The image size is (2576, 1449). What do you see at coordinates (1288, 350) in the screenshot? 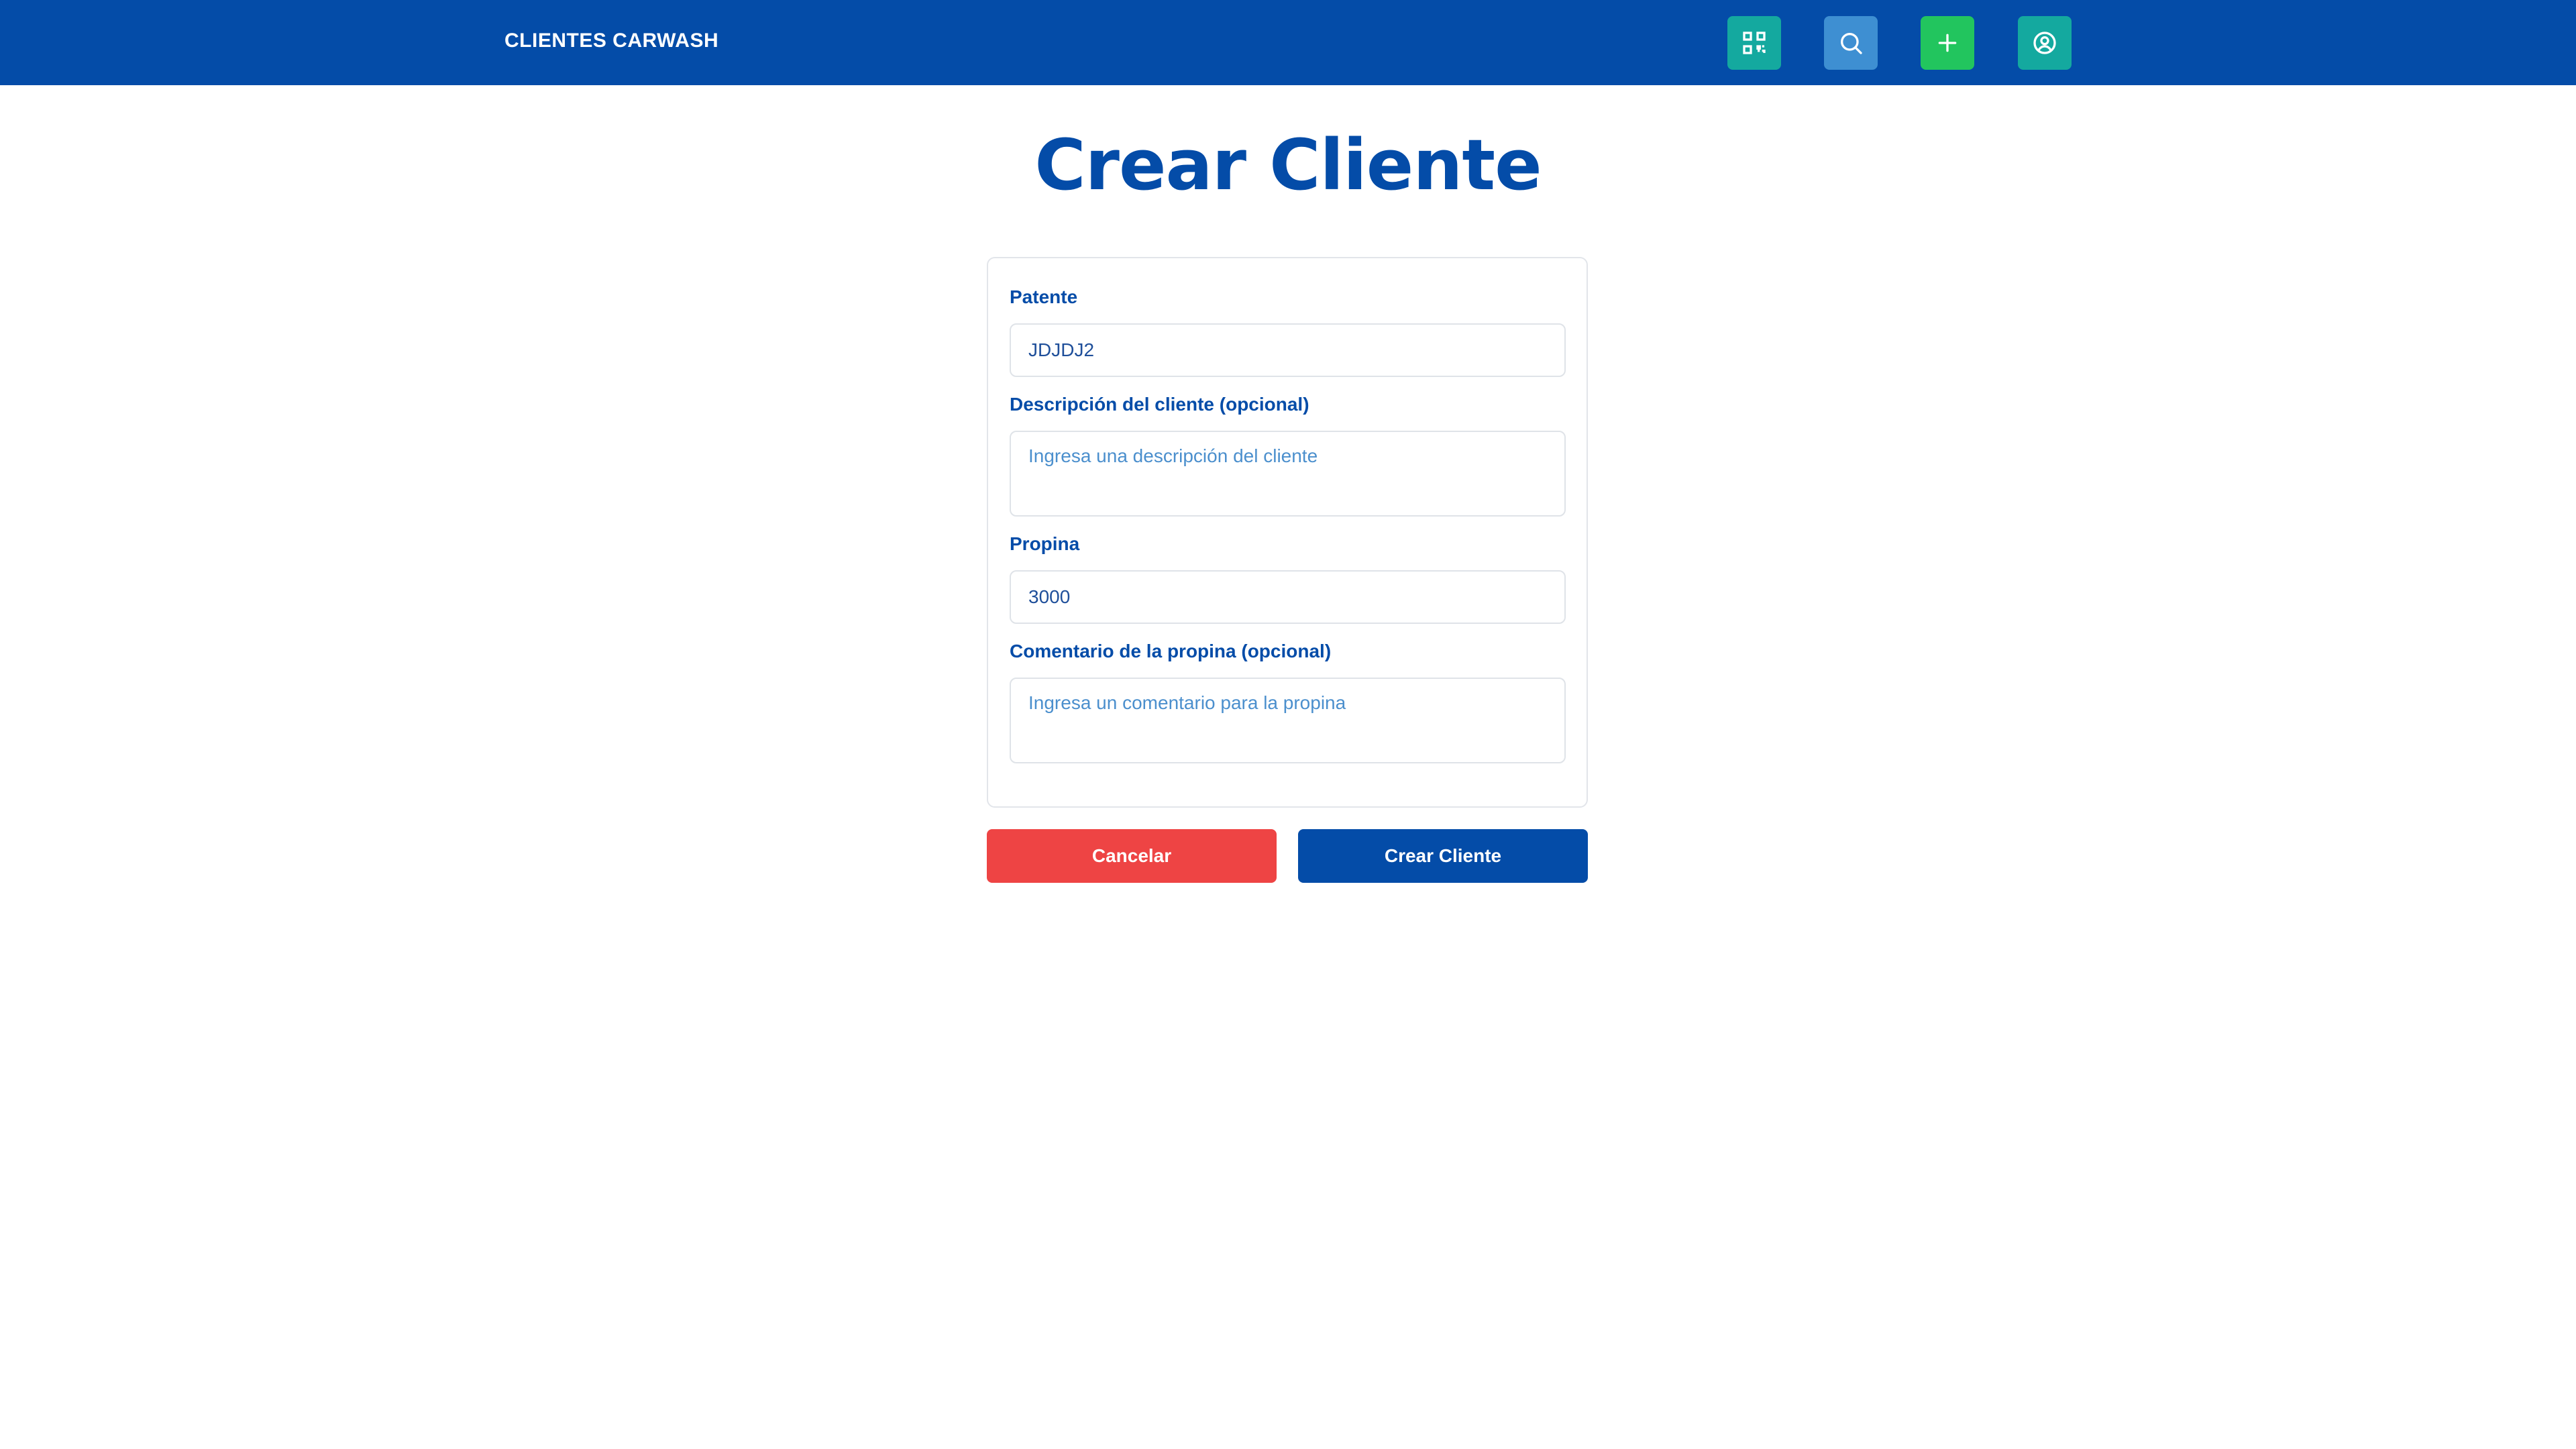
I see `patente-input: JDJDJ2` at bounding box center [1288, 350].